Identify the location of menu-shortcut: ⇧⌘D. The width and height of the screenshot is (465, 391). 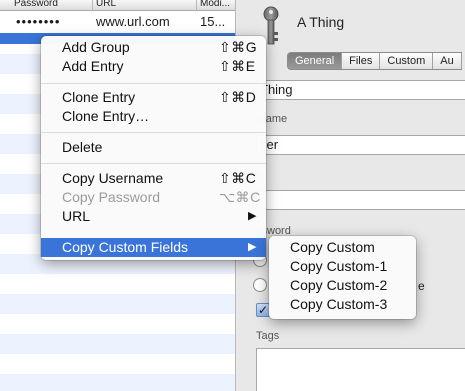
(238, 97).